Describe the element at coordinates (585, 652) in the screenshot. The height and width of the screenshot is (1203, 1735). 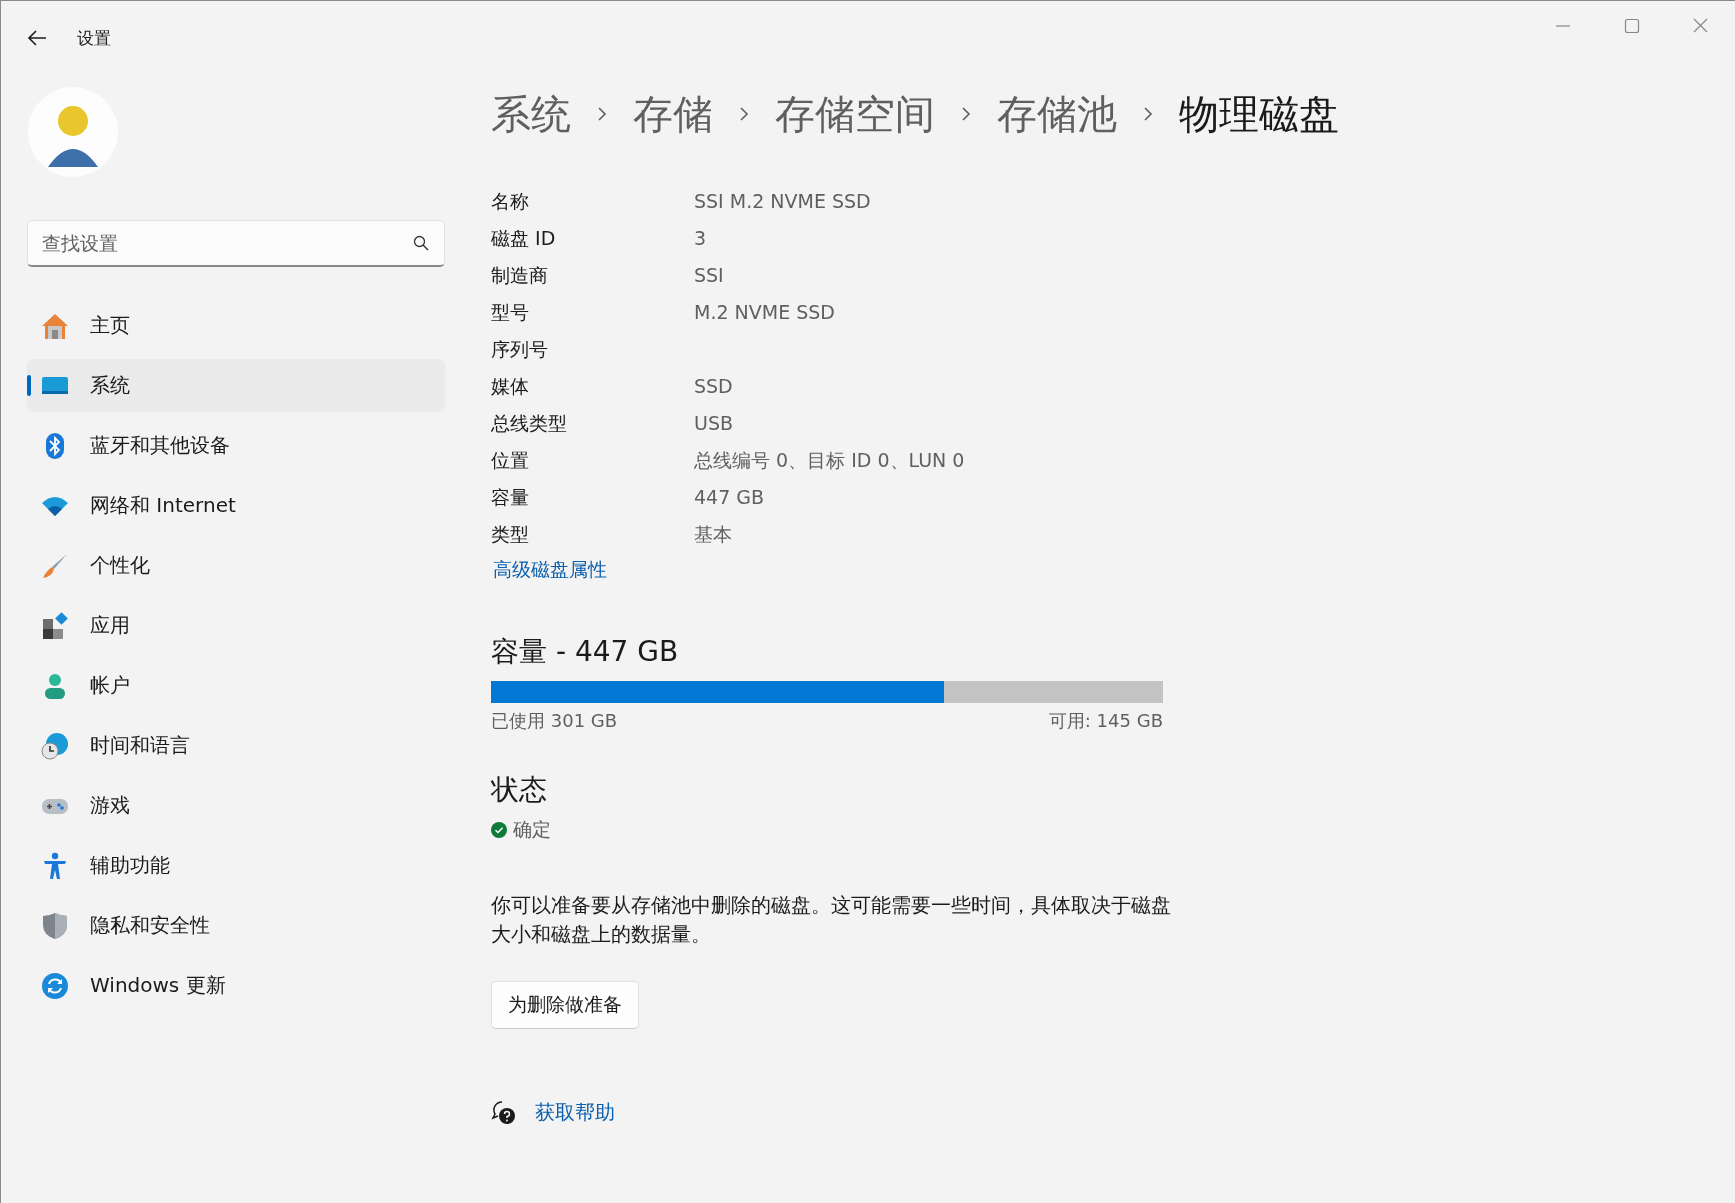
I see `capacity-heading: 容量 - 447 GB` at that location.